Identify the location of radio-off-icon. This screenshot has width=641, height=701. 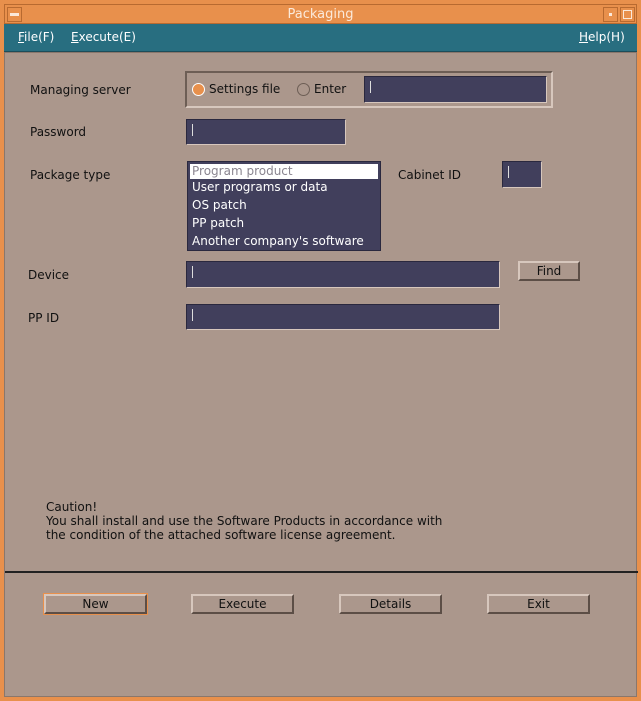
(303, 89).